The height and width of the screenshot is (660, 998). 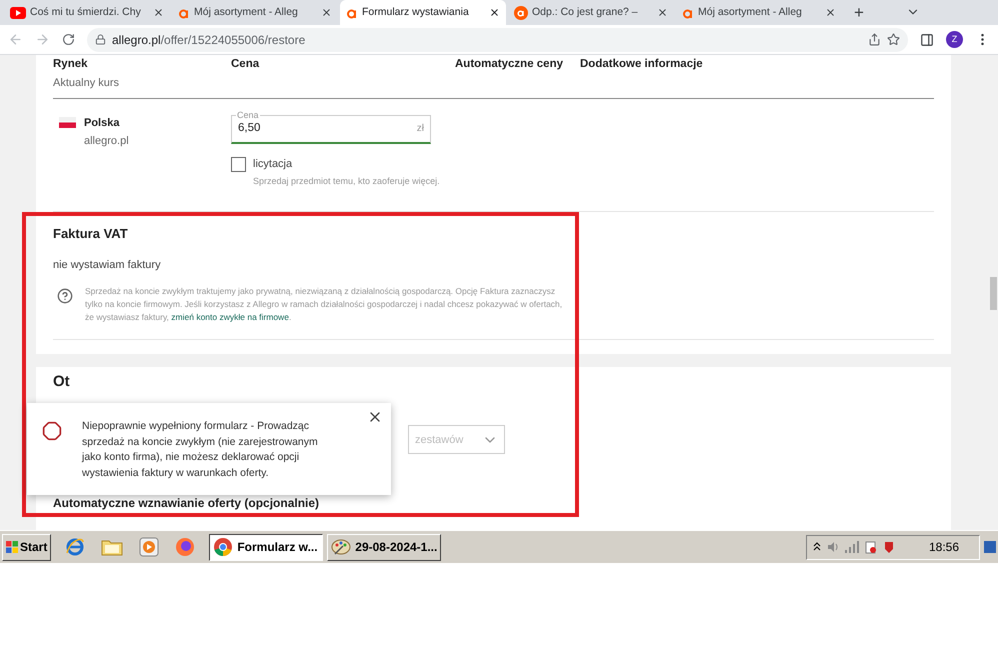 I want to click on windows-flag-icon, so click(x=12, y=547).